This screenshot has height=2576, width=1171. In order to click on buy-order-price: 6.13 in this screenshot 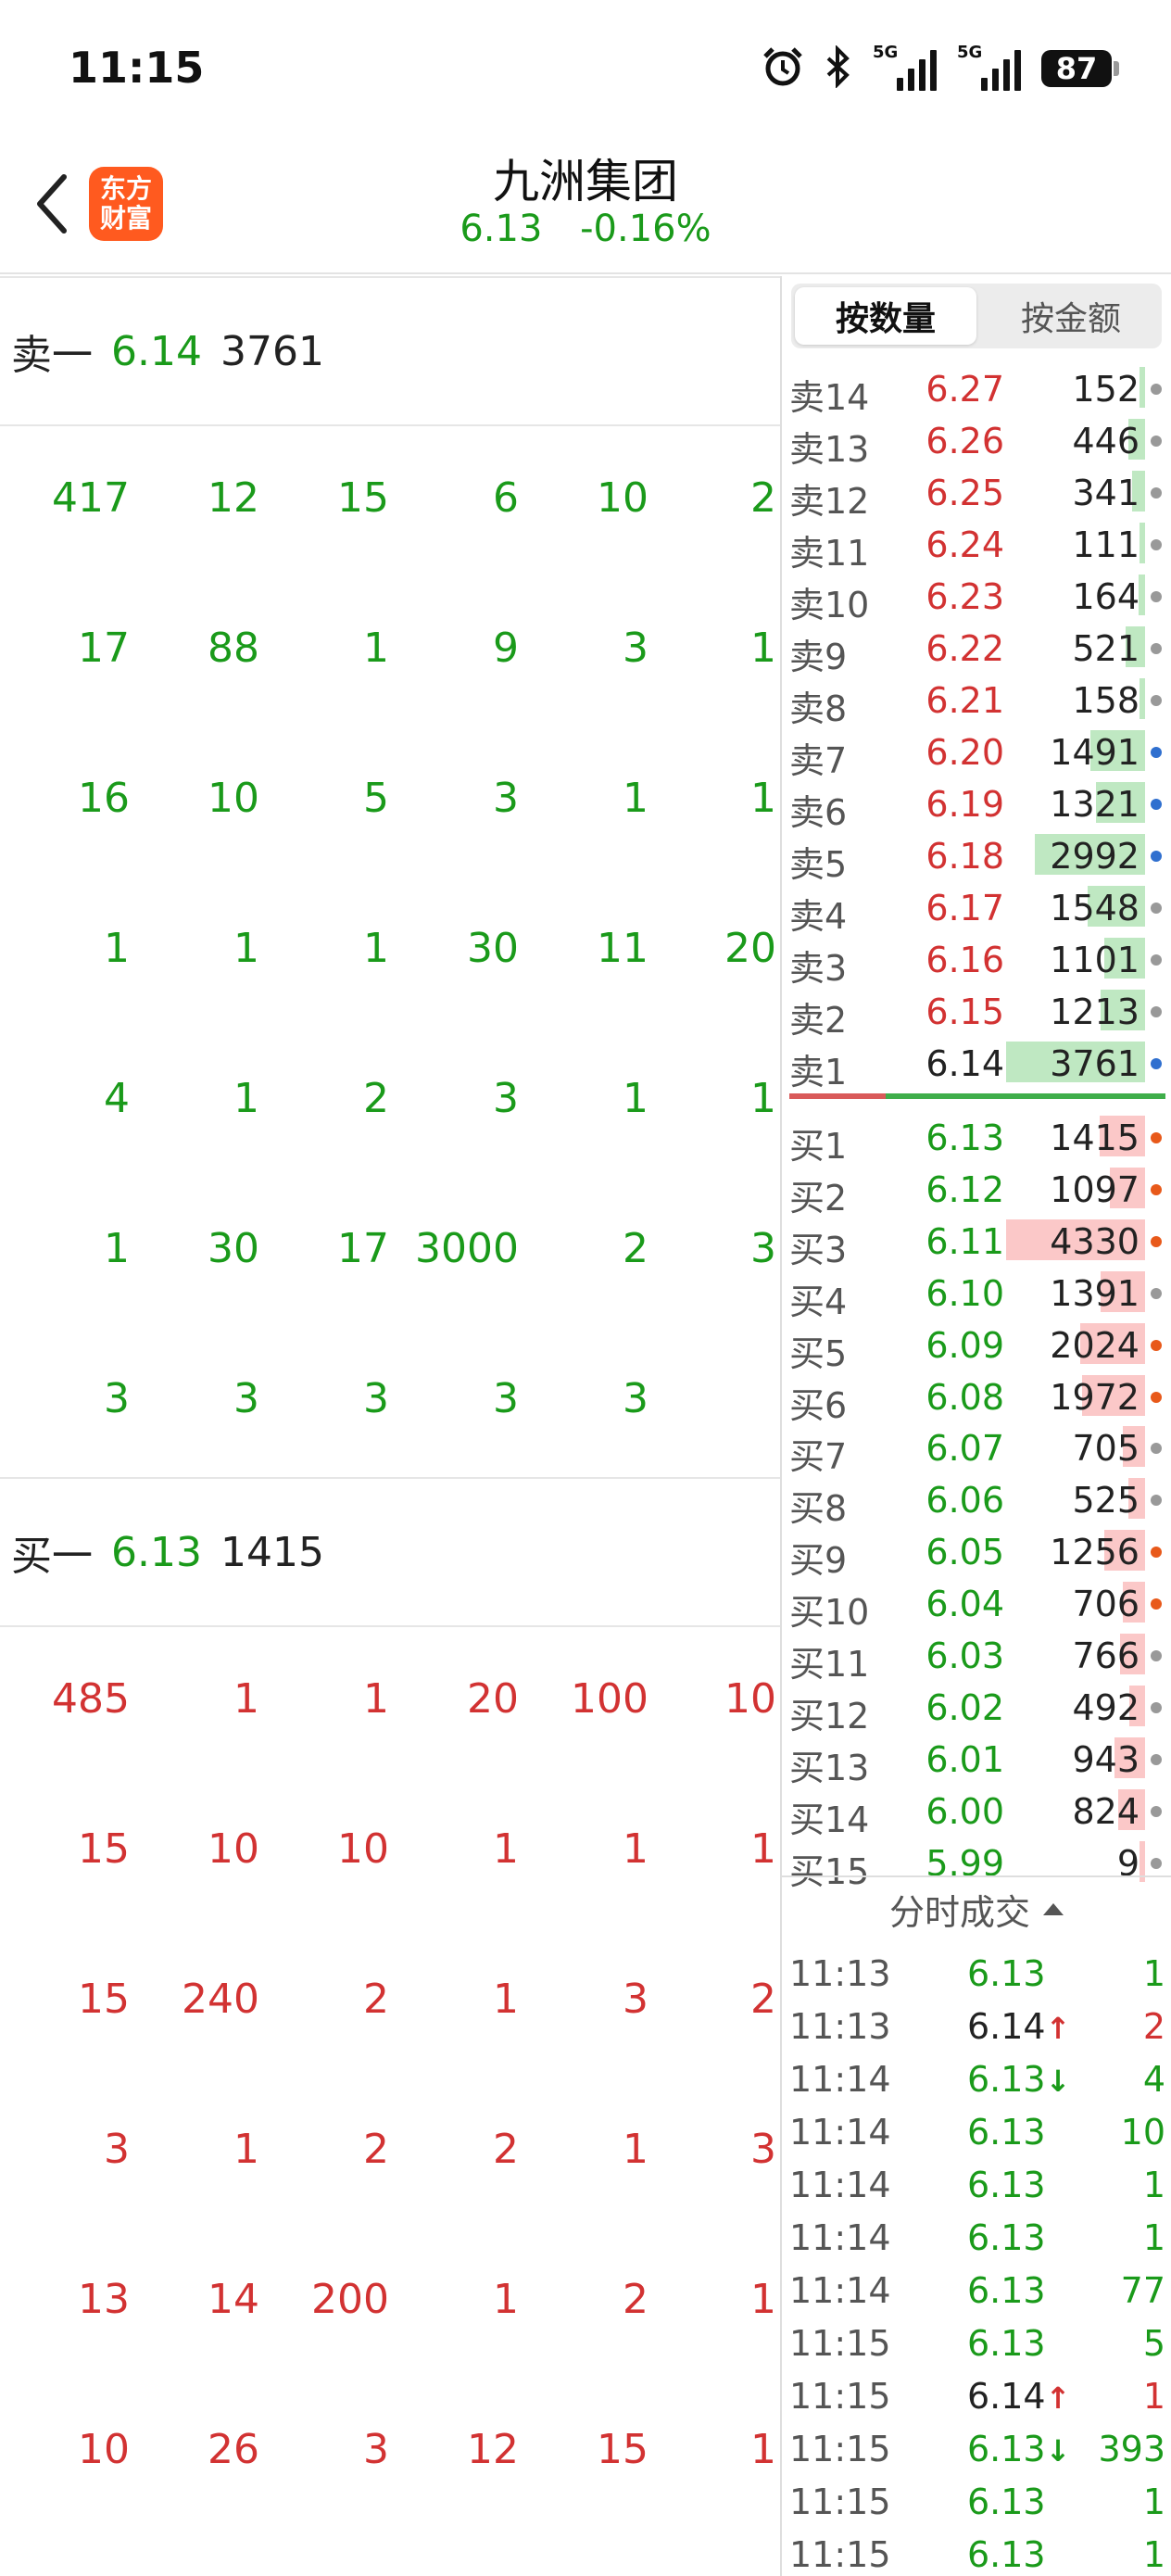, I will do `click(964, 1138)`.